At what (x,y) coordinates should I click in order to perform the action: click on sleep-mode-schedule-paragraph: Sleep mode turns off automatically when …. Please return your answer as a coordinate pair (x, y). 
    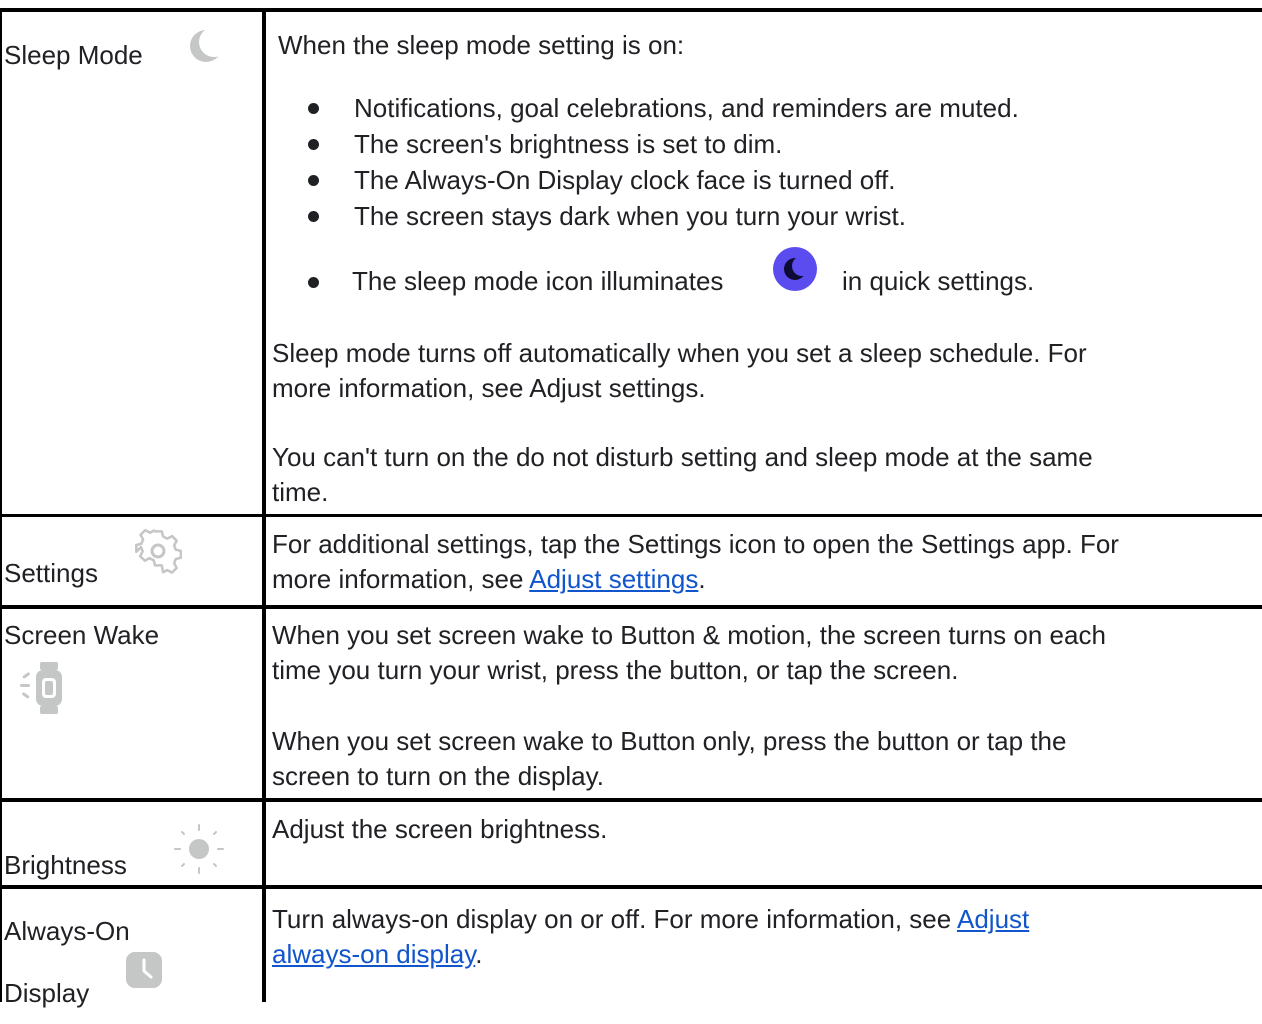
    Looking at the image, I should click on (679, 370).